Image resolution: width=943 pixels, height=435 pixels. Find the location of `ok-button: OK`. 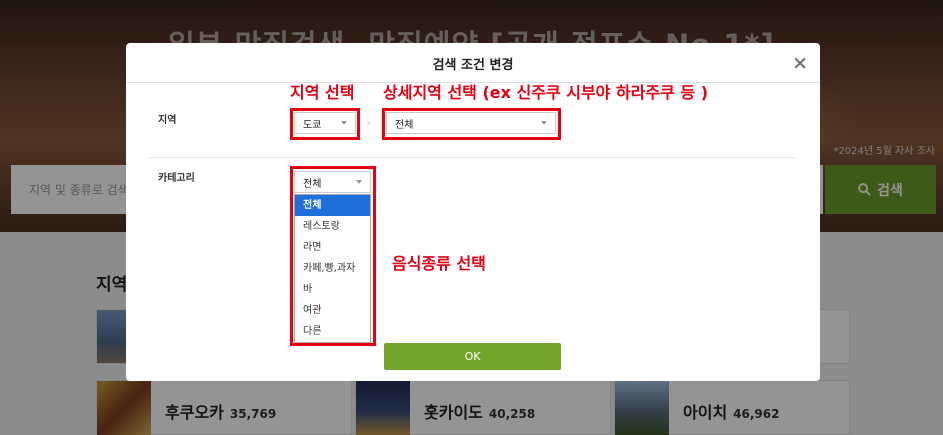

ok-button: OK is located at coordinates (472, 356).